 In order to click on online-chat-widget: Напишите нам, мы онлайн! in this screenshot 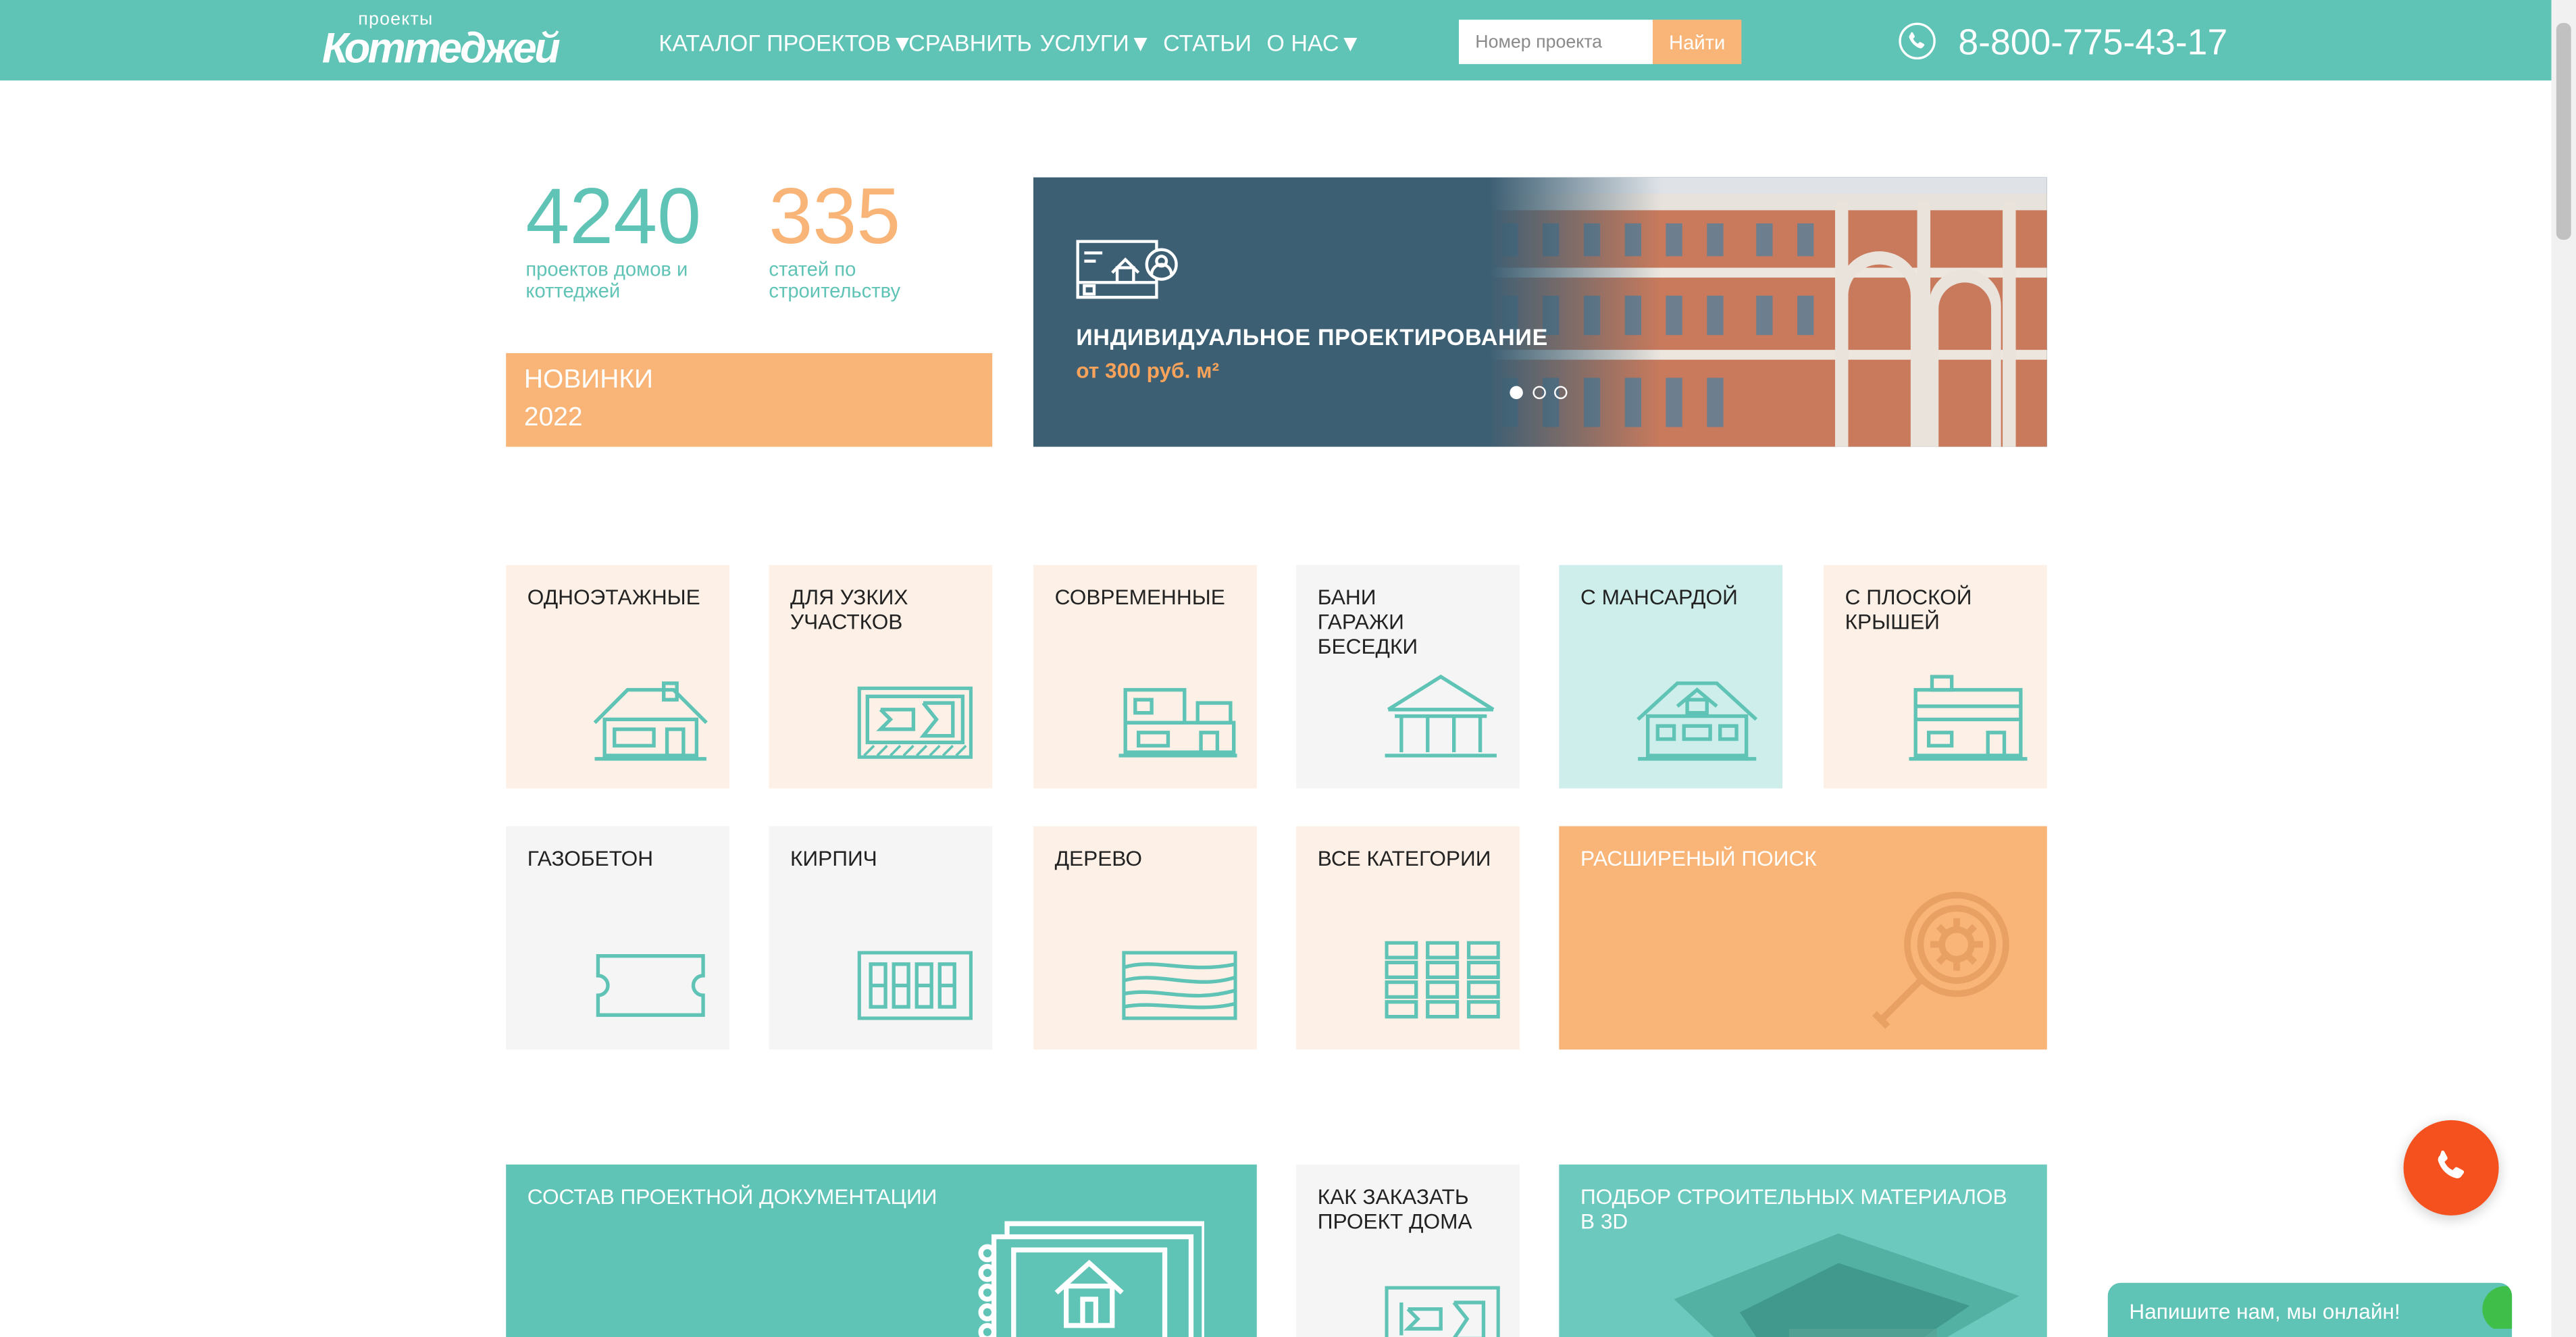, I will do `click(2310, 1309)`.